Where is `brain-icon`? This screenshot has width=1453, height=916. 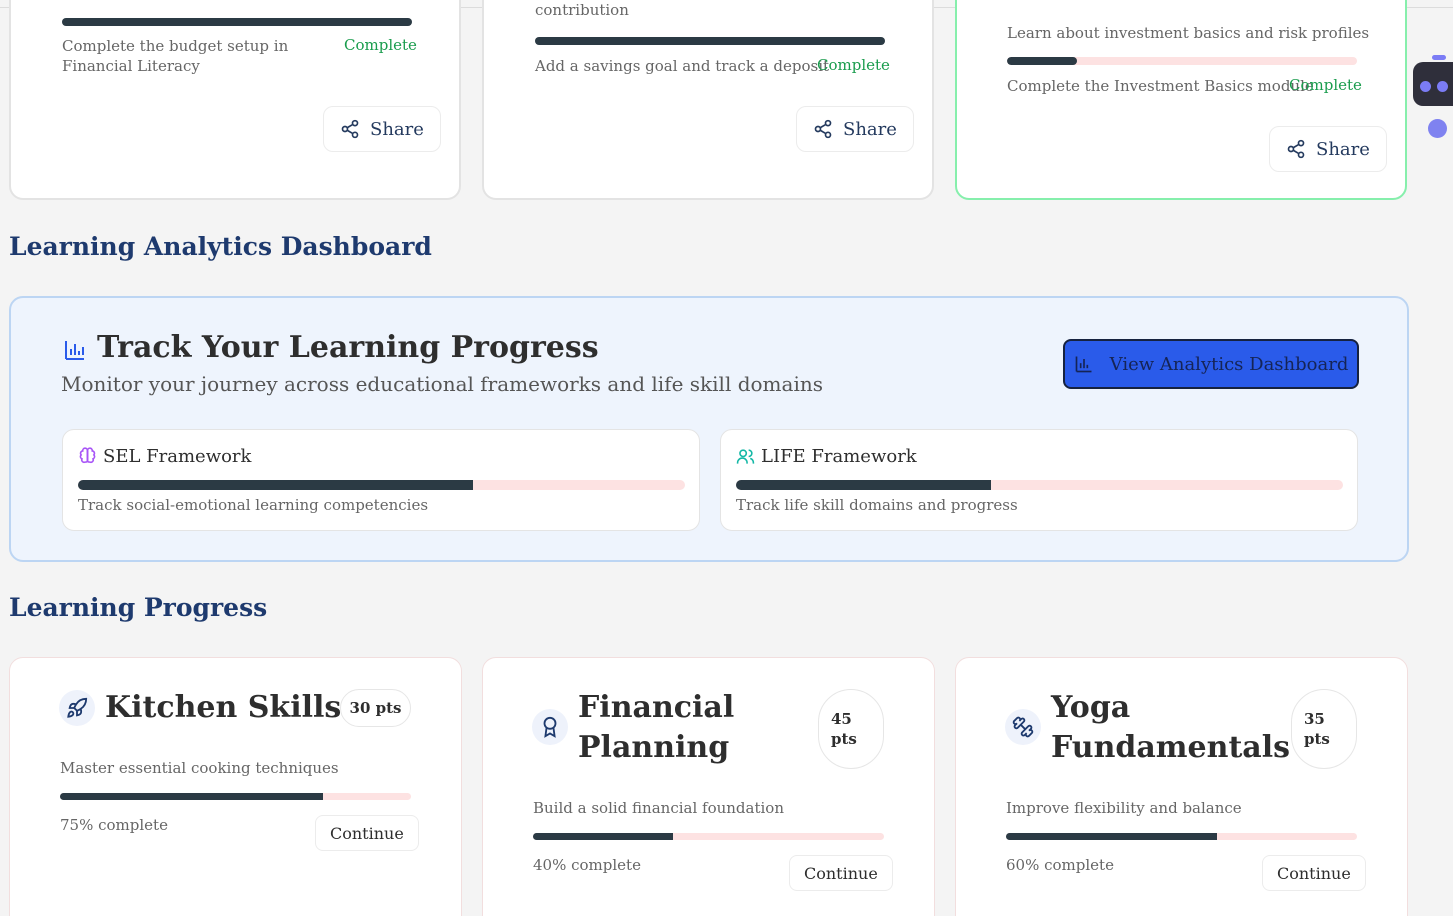
brain-icon is located at coordinates (87, 455).